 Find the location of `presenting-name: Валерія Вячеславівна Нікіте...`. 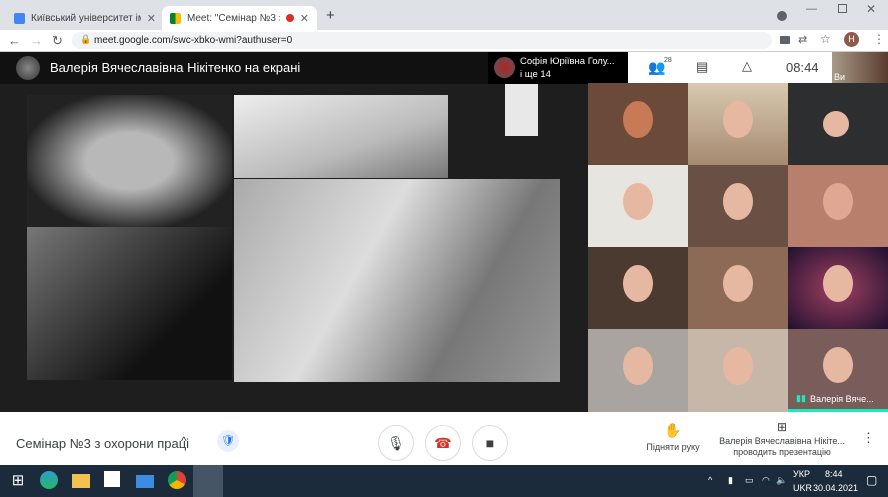

presenting-name: Валерія Вячеславівна Нікіте... is located at coordinates (782, 441).